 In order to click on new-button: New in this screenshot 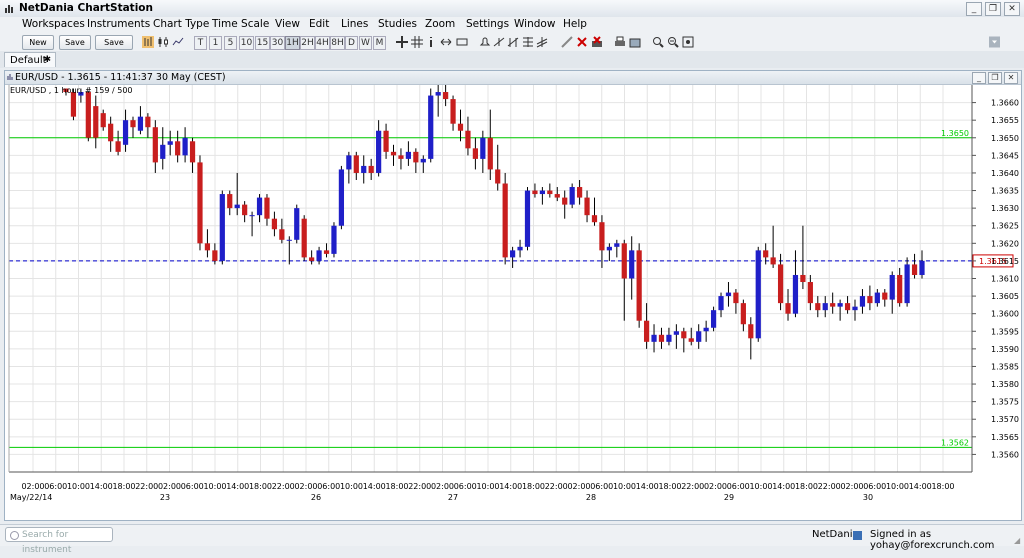, I will do `click(38, 42)`.